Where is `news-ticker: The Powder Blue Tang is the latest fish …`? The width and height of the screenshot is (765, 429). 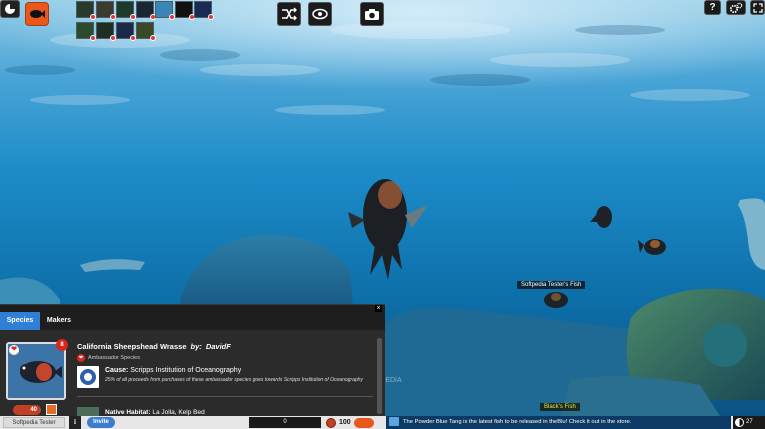 news-ticker: The Powder Blue Tang is the latest fish … is located at coordinates (558, 422).